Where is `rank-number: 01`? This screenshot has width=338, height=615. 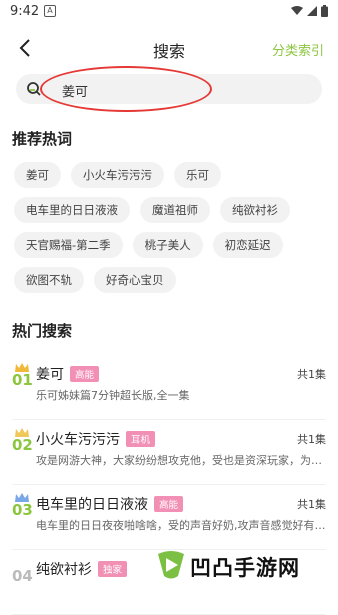
rank-number: 01 is located at coordinates (22, 380).